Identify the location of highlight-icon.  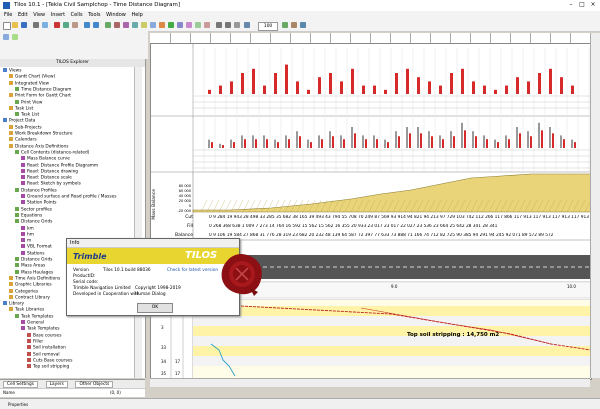
(144, 25).